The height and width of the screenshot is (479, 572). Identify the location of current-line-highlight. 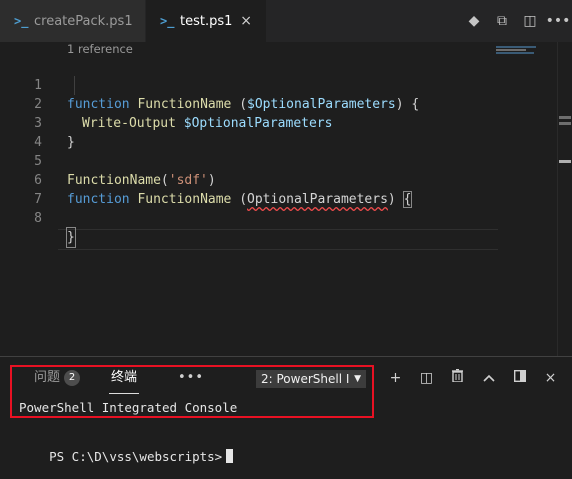
(278, 239).